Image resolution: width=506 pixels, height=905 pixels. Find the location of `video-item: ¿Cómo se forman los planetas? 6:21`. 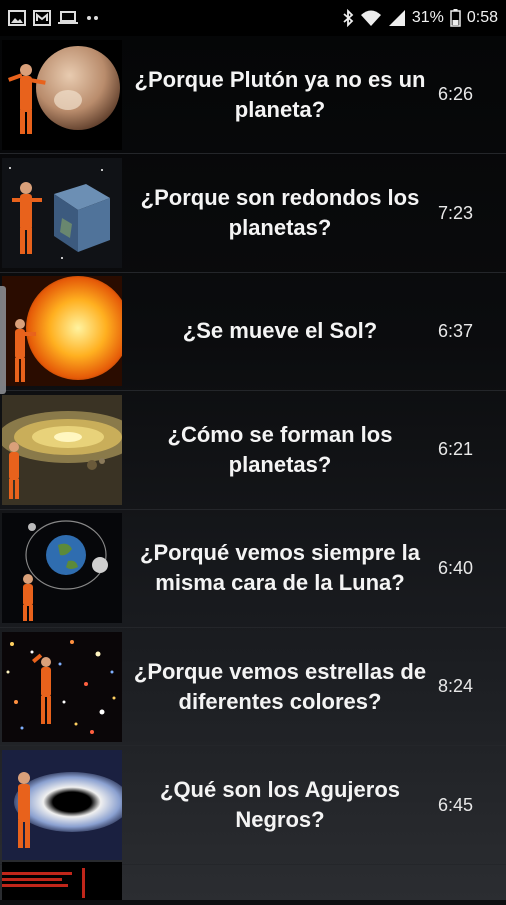

video-item: ¿Cómo se forman los planetas? 6:21 is located at coordinates (253, 450).